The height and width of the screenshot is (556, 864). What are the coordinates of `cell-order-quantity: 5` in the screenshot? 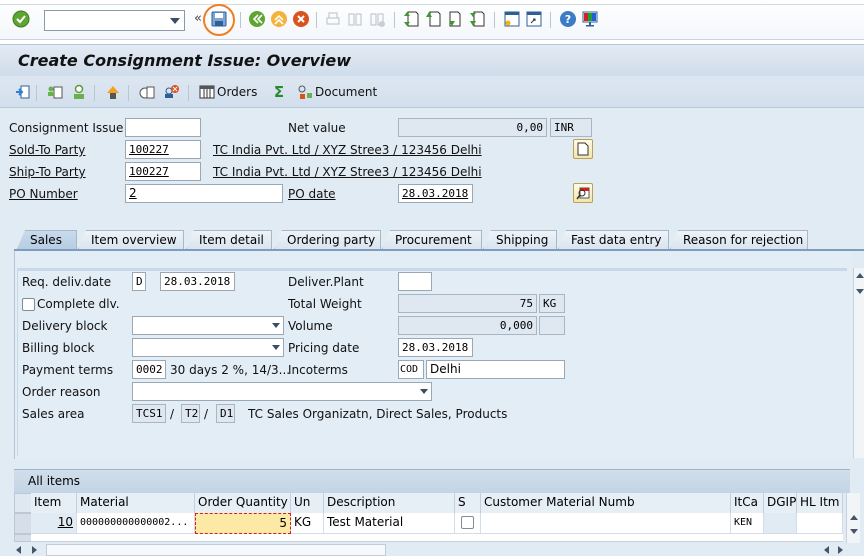 It's located at (243, 523).